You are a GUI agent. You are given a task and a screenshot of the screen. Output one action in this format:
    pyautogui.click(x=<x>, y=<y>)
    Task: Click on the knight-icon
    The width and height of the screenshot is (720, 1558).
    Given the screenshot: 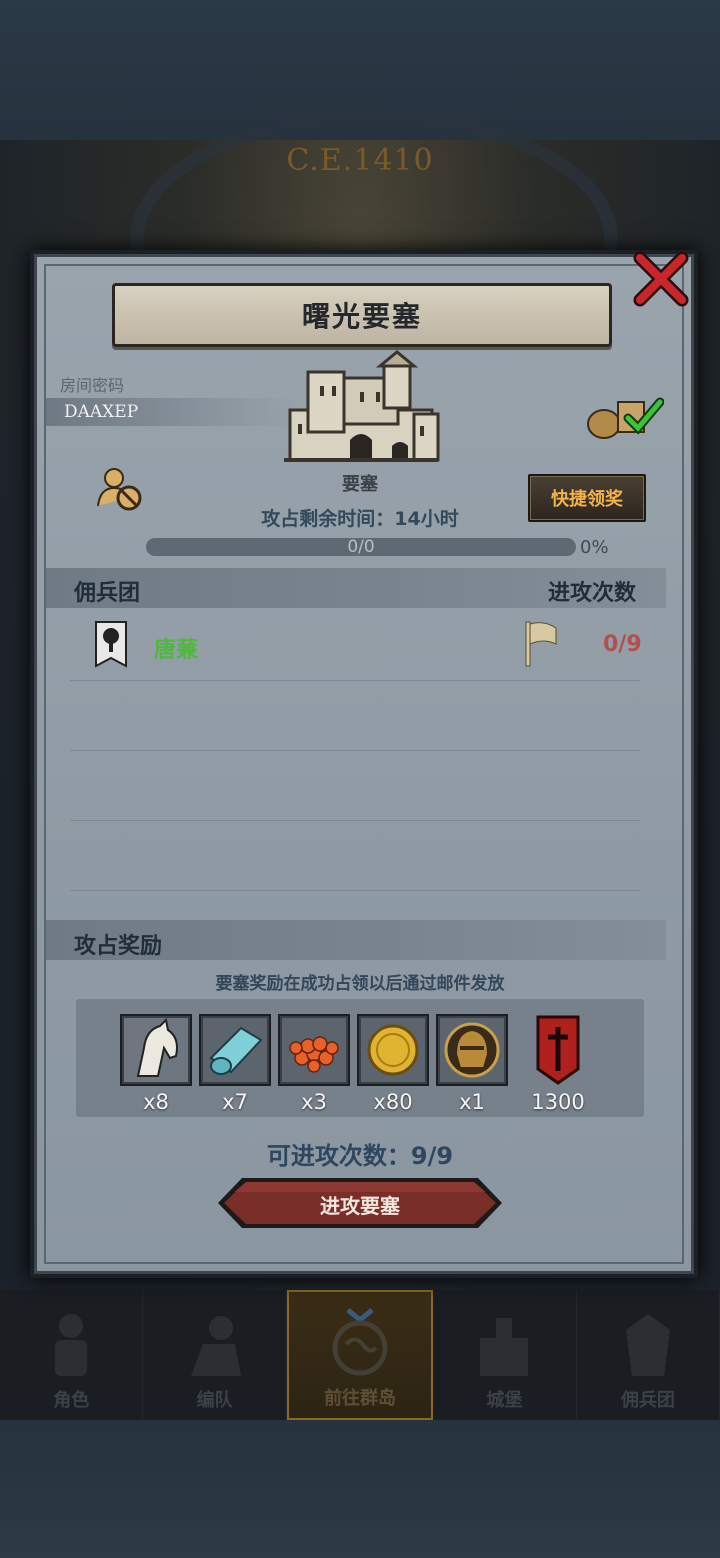 What is the action you would take?
    pyautogui.click(x=71, y=1345)
    